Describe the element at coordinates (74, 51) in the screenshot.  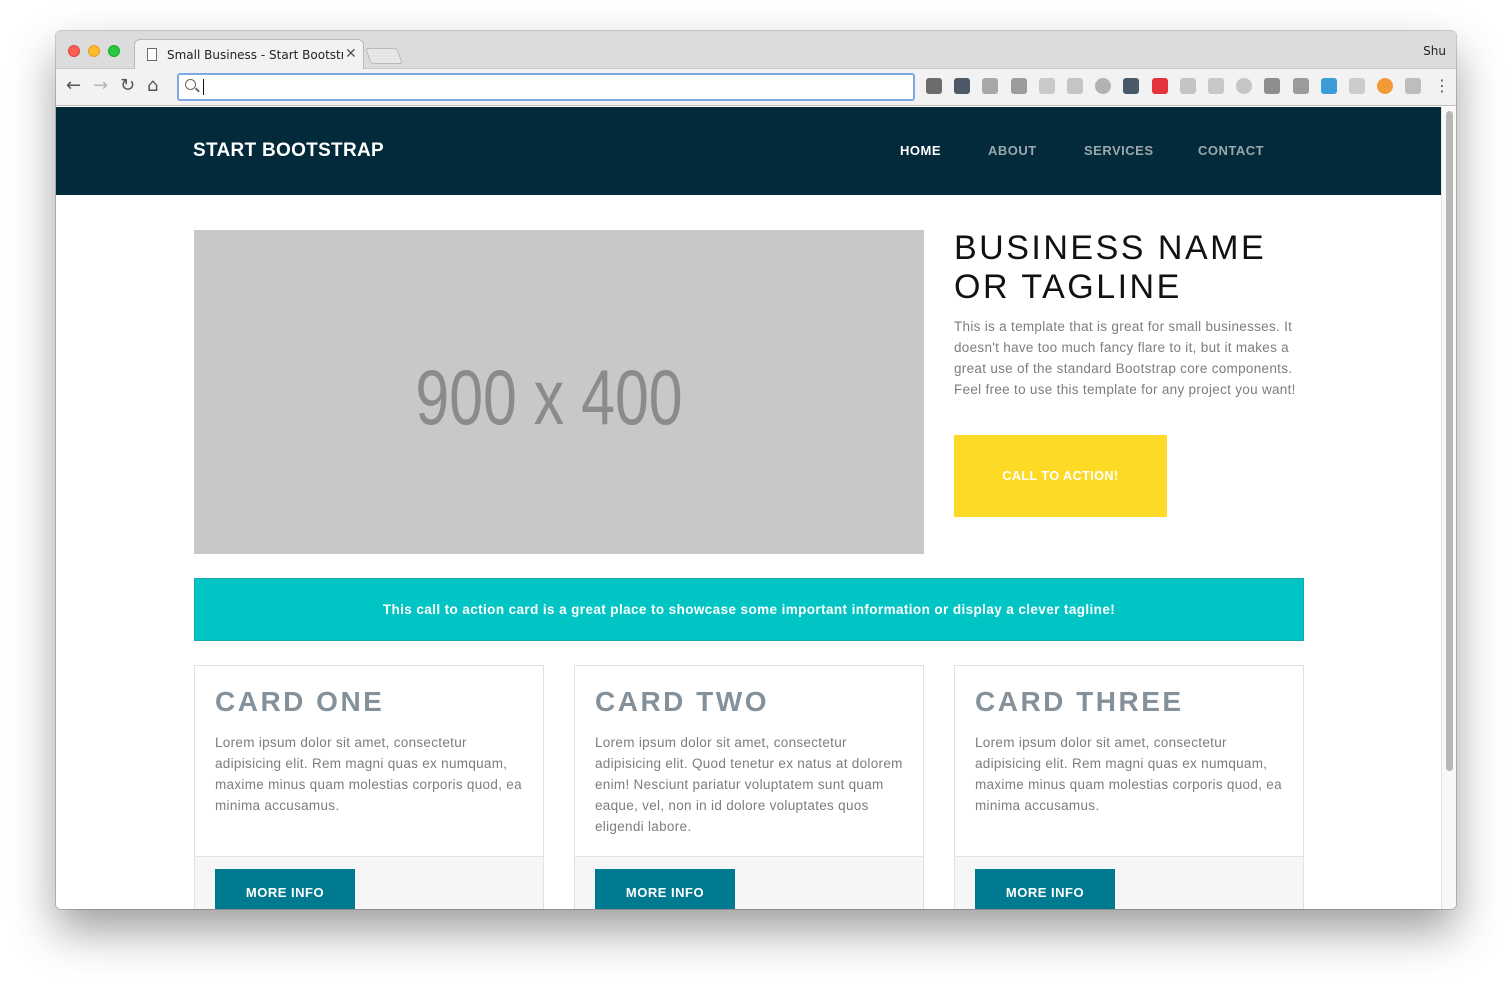
I see `close-window-button` at that location.